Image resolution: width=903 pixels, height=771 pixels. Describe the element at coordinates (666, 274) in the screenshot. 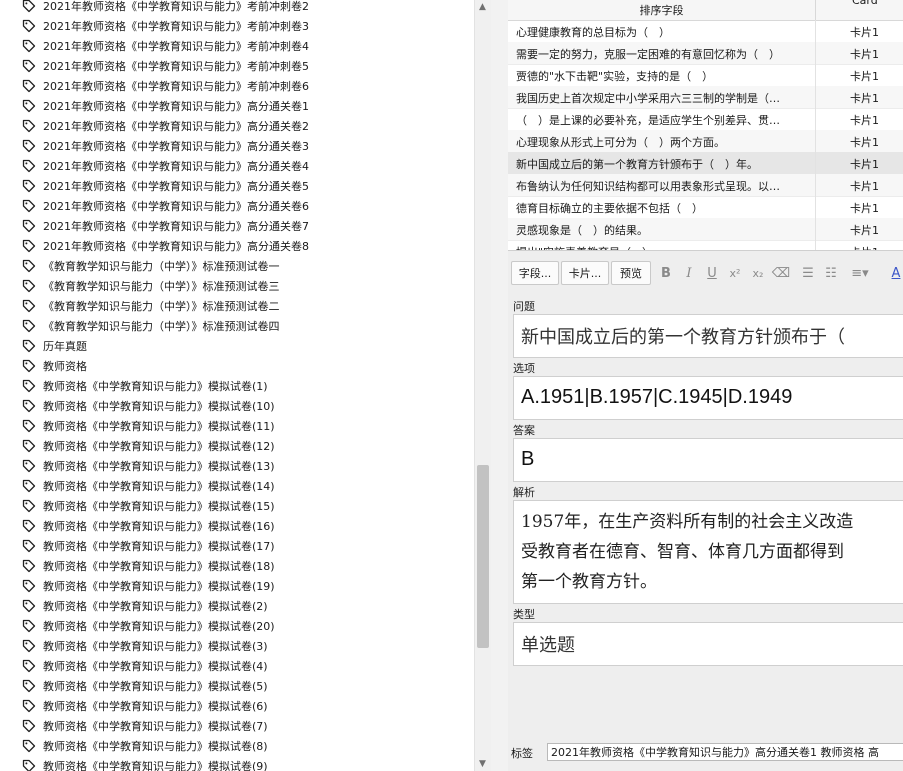

I see `bold-icon: B` at that location.